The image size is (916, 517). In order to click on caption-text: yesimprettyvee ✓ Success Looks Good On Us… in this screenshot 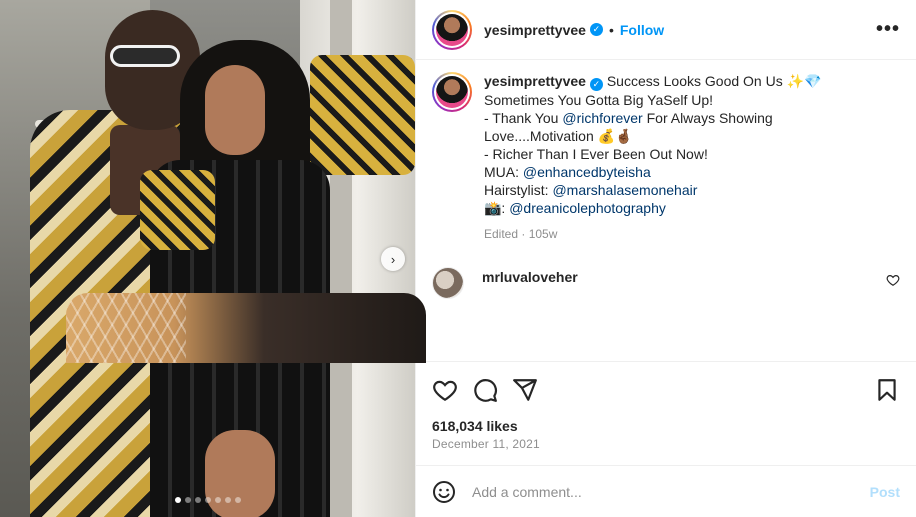, I will do `click(674, 157)`.